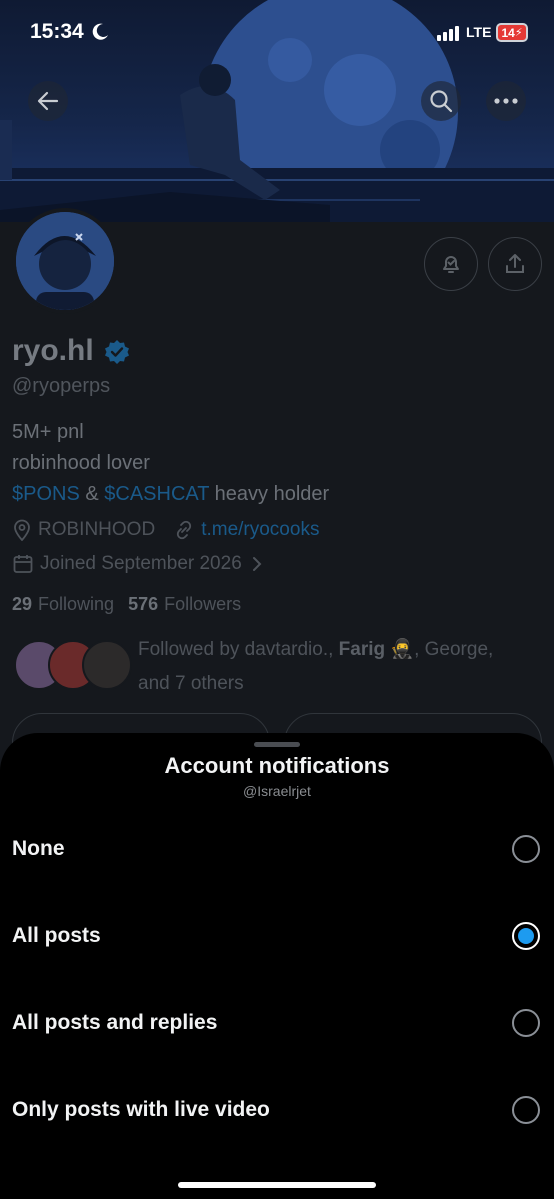 The width and height of the screenshot is (554, 1199). I want to click on more-button, so click(506, 101).